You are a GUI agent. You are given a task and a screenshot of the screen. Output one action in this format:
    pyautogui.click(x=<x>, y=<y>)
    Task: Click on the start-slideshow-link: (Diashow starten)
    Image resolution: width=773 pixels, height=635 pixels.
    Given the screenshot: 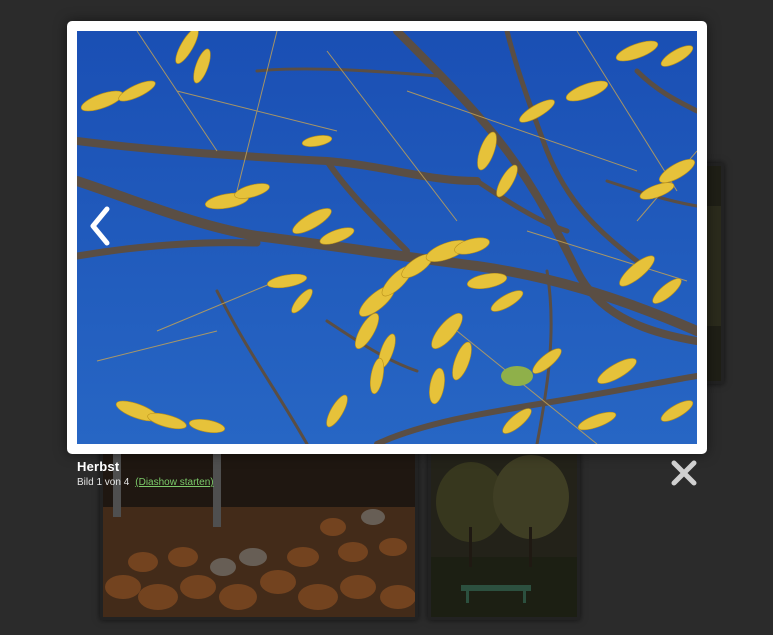 What is the action you would take?
    pyautogui.click(x=174, y=482)
    